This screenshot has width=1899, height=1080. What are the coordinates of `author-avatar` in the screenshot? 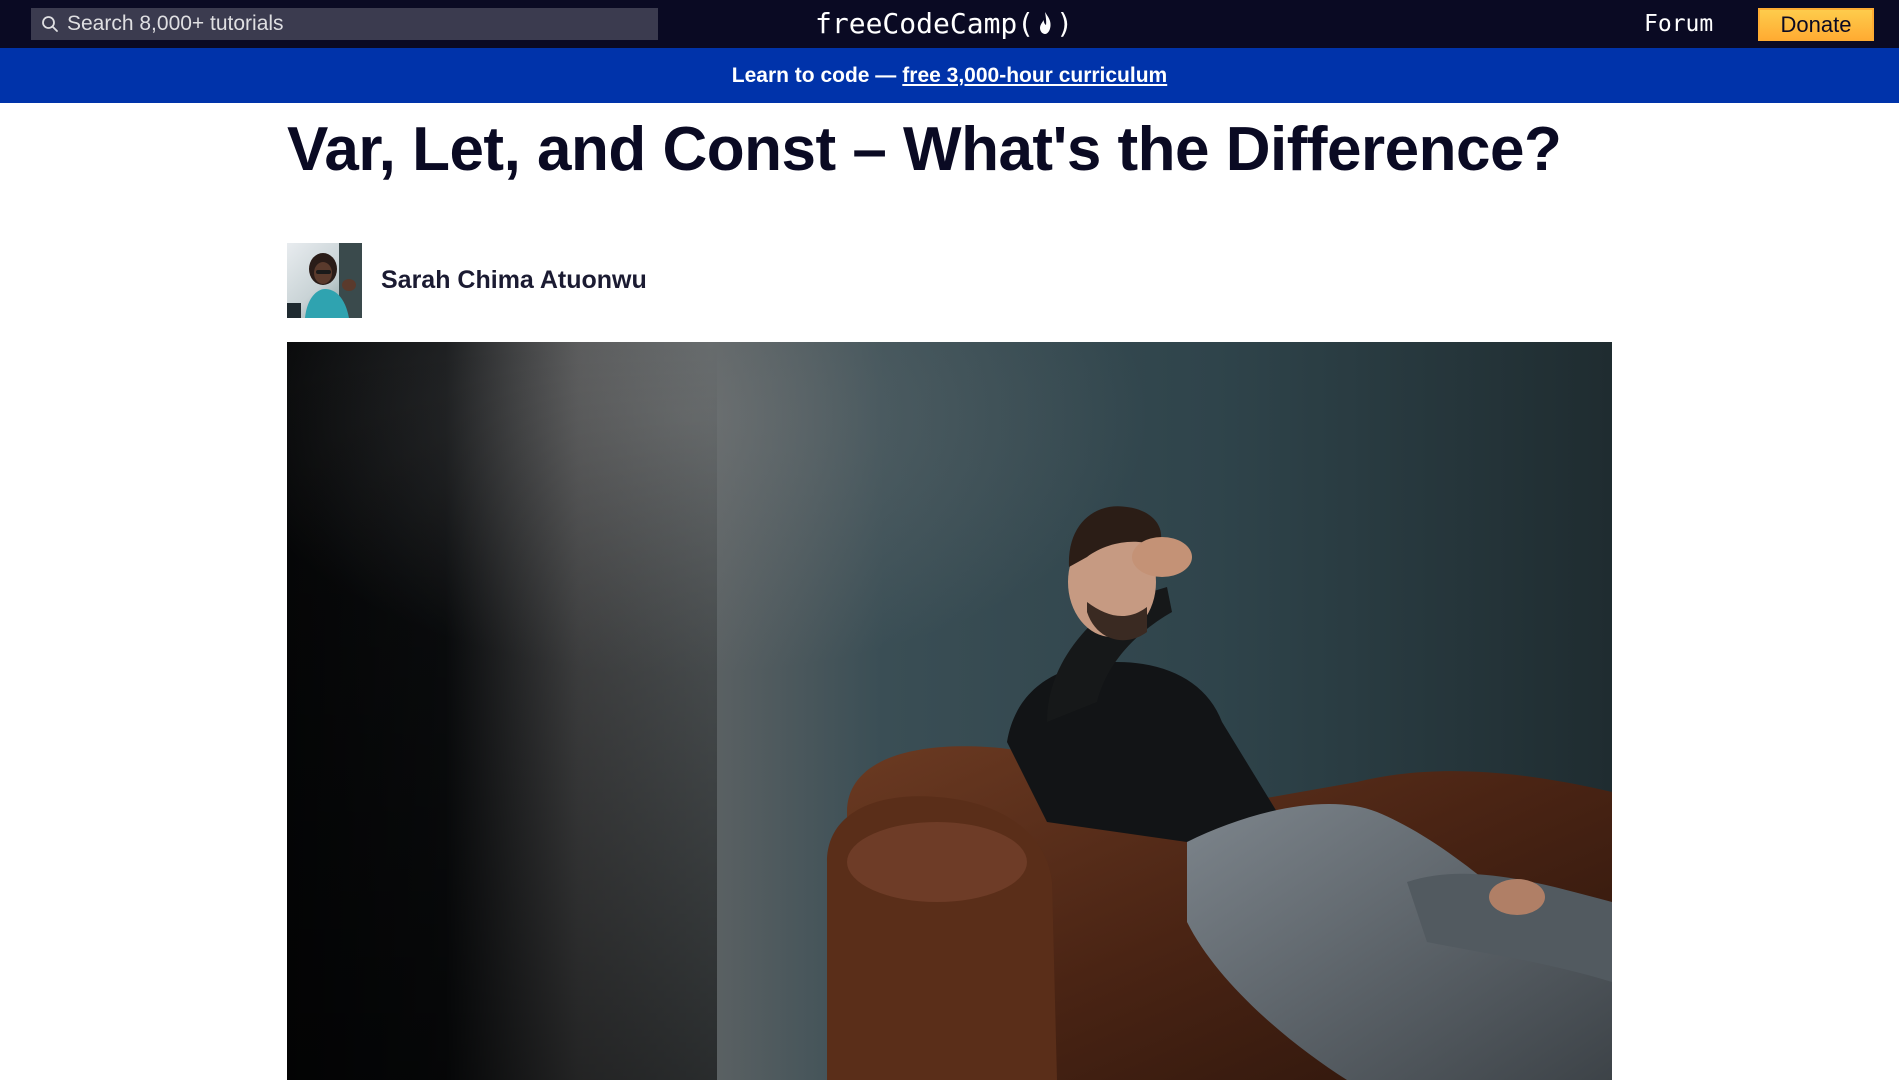 It's located at (324, 280).